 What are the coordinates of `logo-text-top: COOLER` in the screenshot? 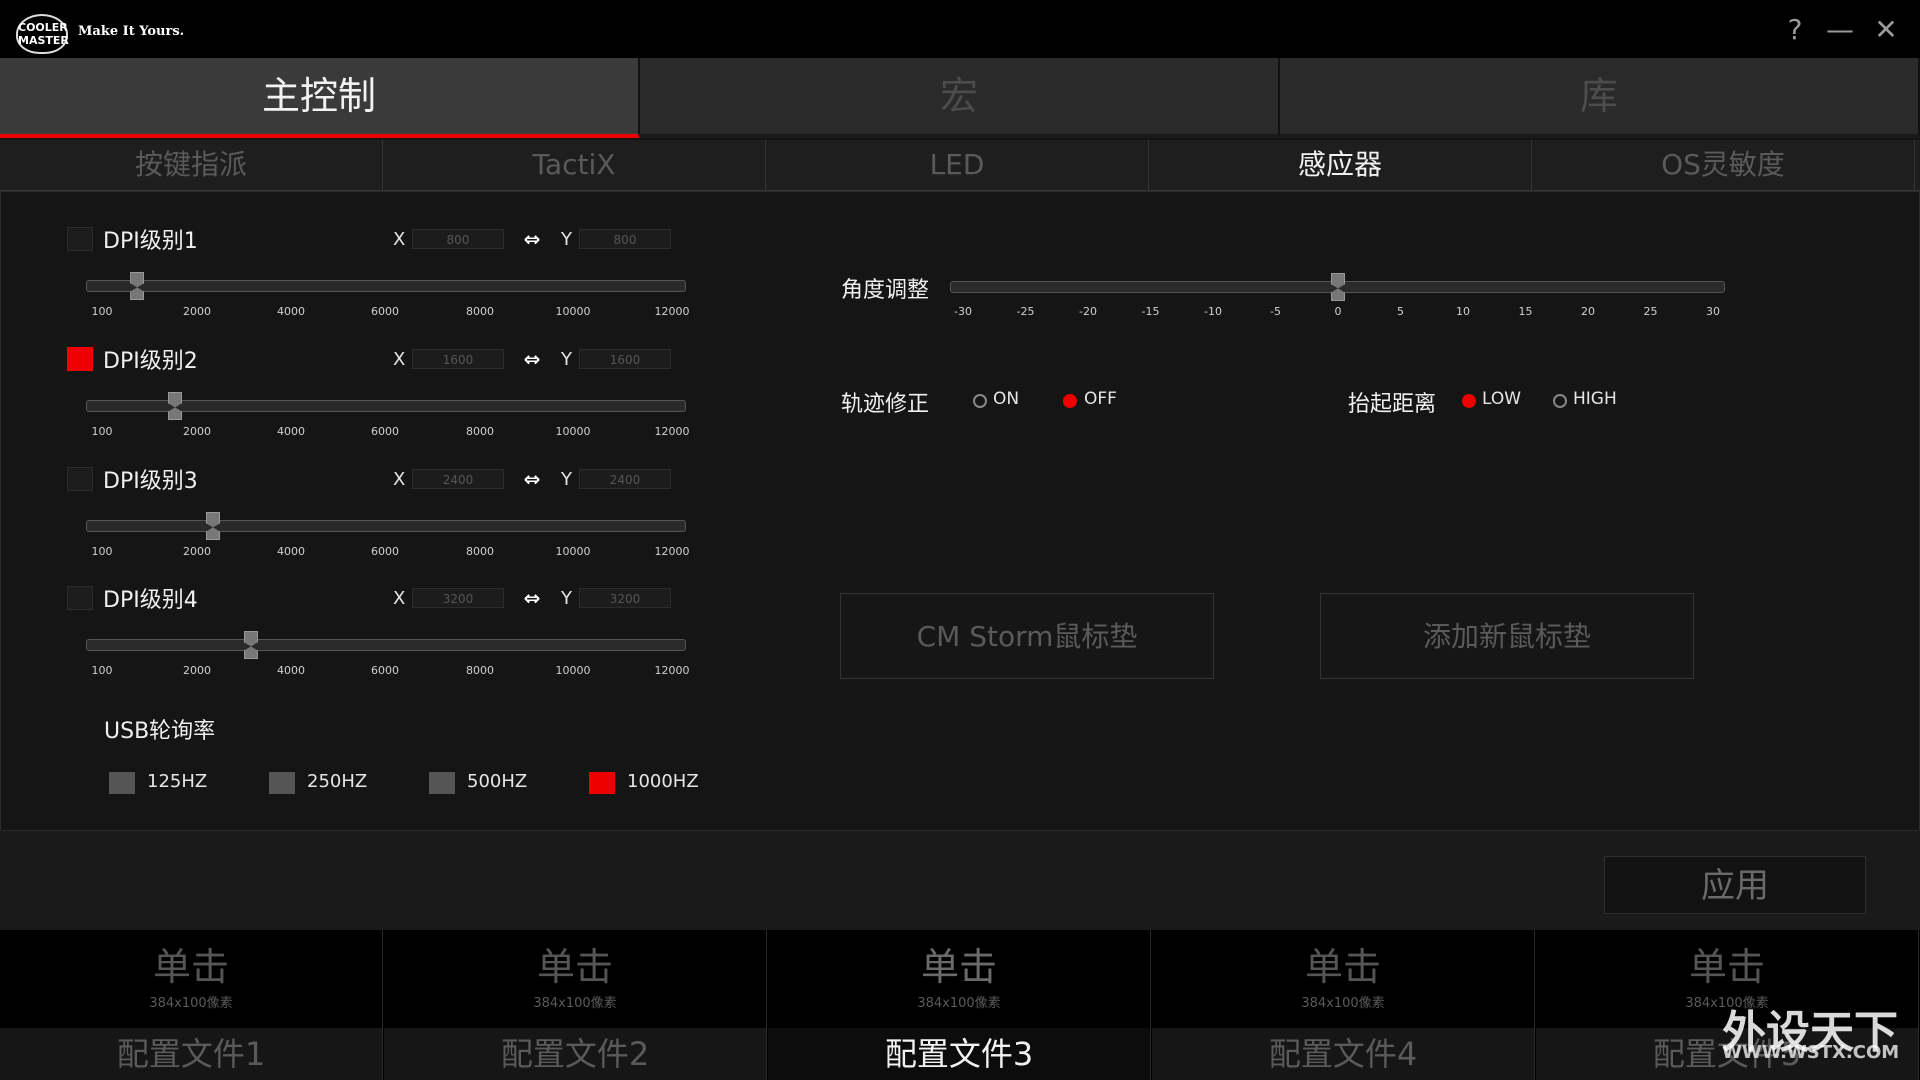 It's located at (43, 27).